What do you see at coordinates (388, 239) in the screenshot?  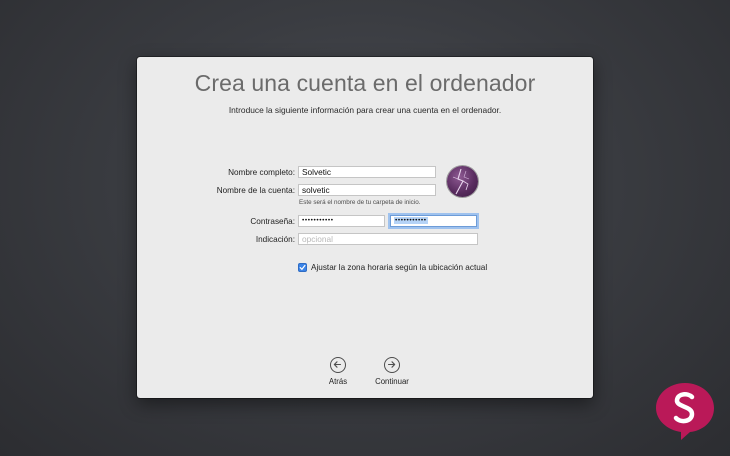 I see `hint-field: opcional` at bounding box center [388, 239].